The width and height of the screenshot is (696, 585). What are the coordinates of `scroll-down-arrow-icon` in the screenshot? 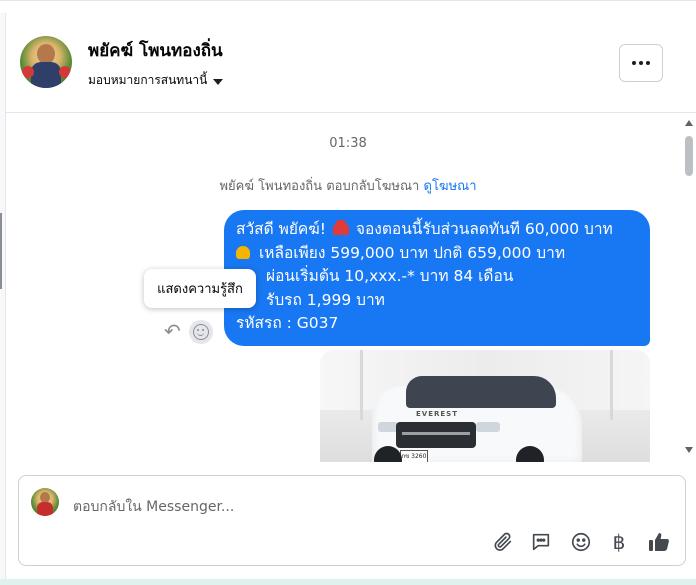 It's located at (689, 450).